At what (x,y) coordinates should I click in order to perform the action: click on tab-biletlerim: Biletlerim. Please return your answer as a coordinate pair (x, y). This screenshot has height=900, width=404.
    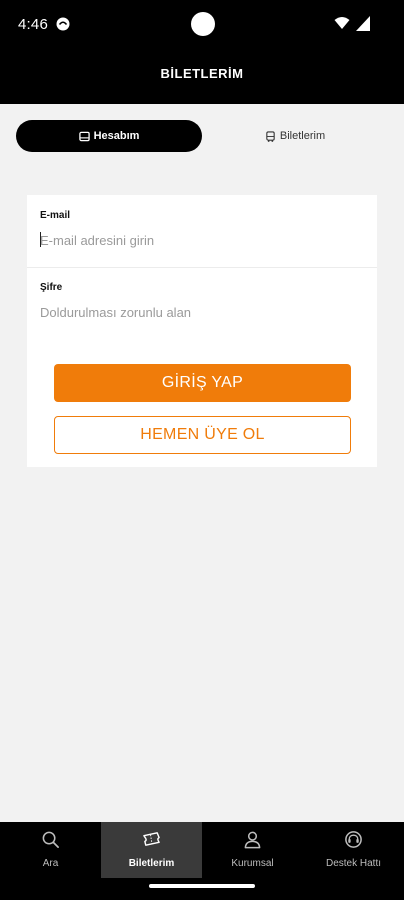
    Looking at the image, I should click on (295, 136).